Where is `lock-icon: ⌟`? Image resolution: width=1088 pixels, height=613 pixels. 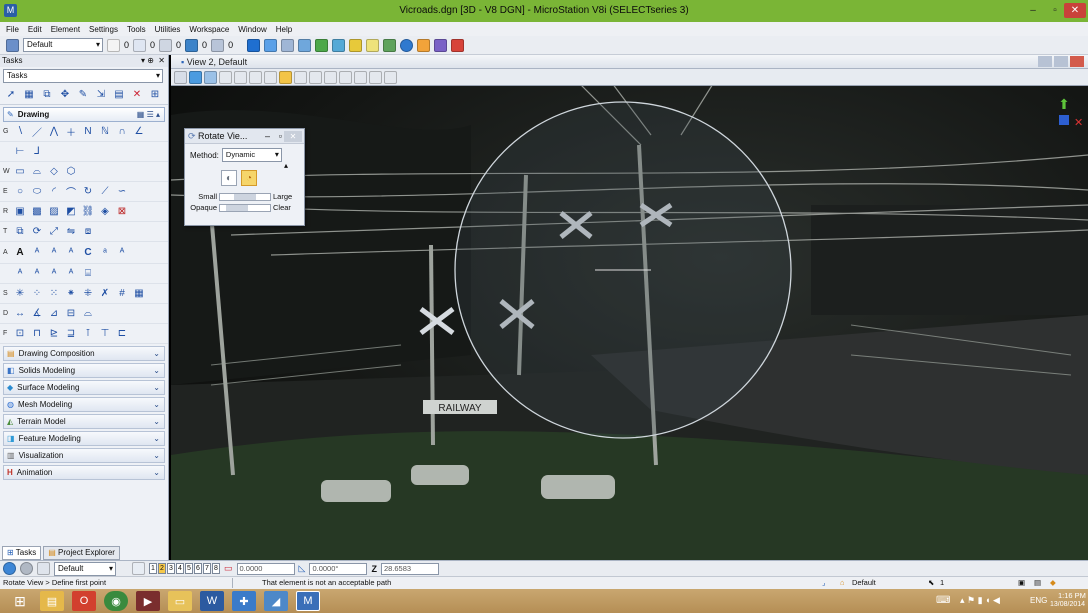
lock-icon: ⌟ is located at coordinates (824, 583).